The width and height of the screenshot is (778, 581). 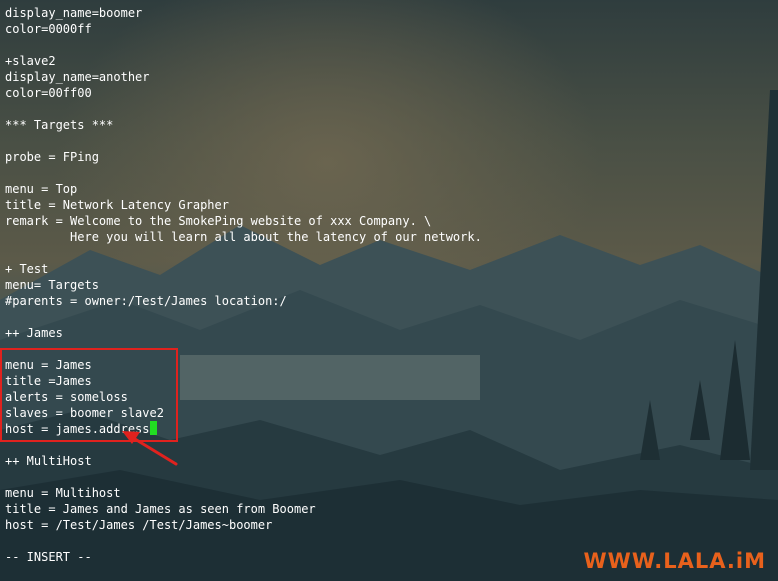 I want to click on code-line-text: +slave2, so click(x=30, y=61).